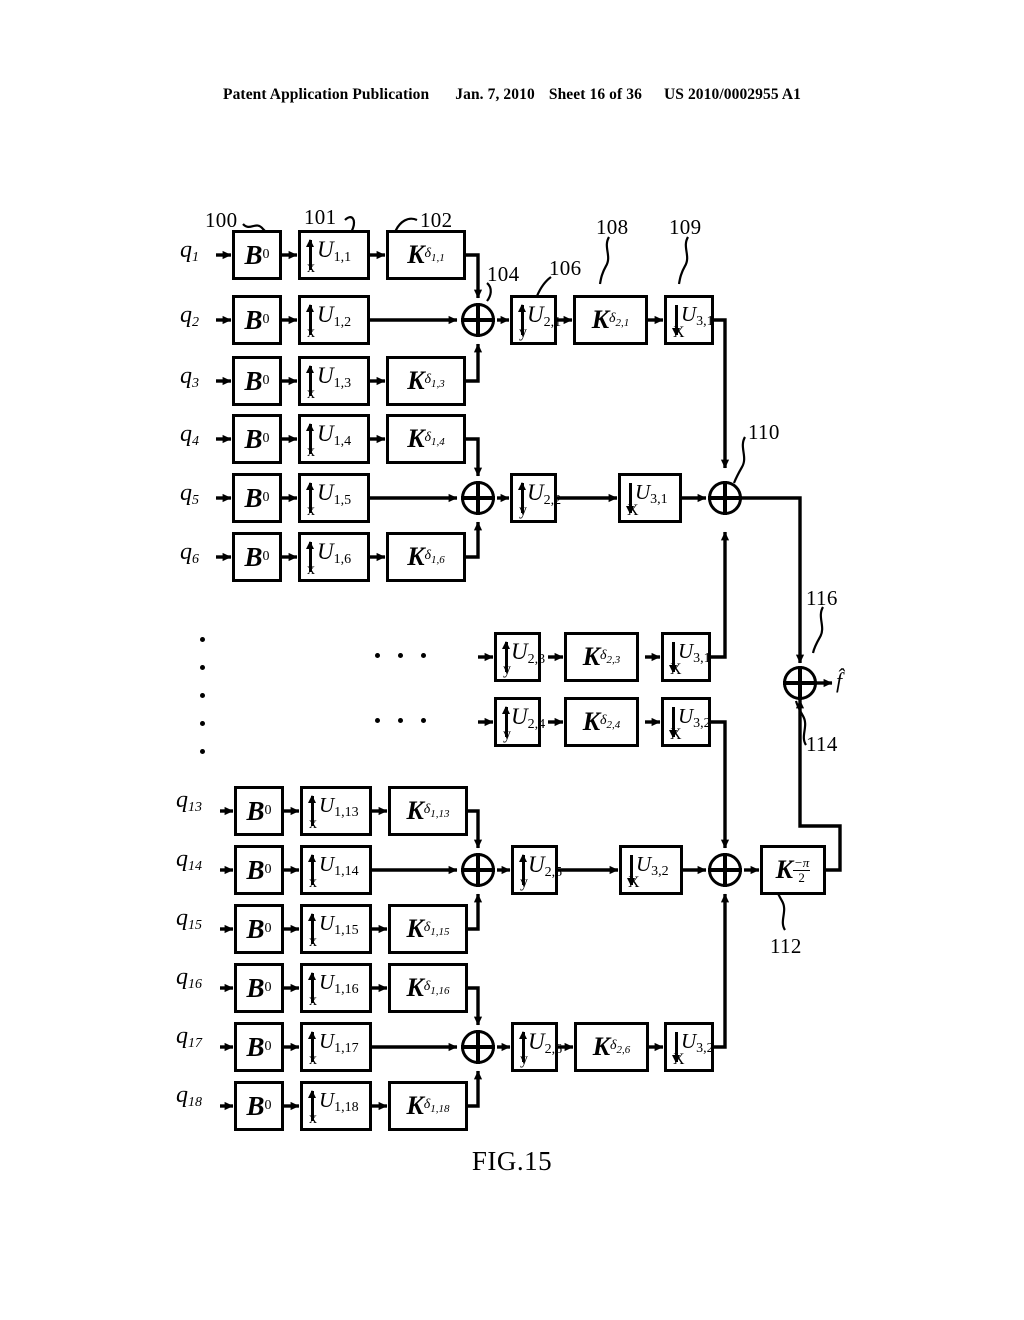  Describe the element at coordinates (535, 498) in the screenshot. I see `stage2-u-block-2-2: U2,2 y` at that location.